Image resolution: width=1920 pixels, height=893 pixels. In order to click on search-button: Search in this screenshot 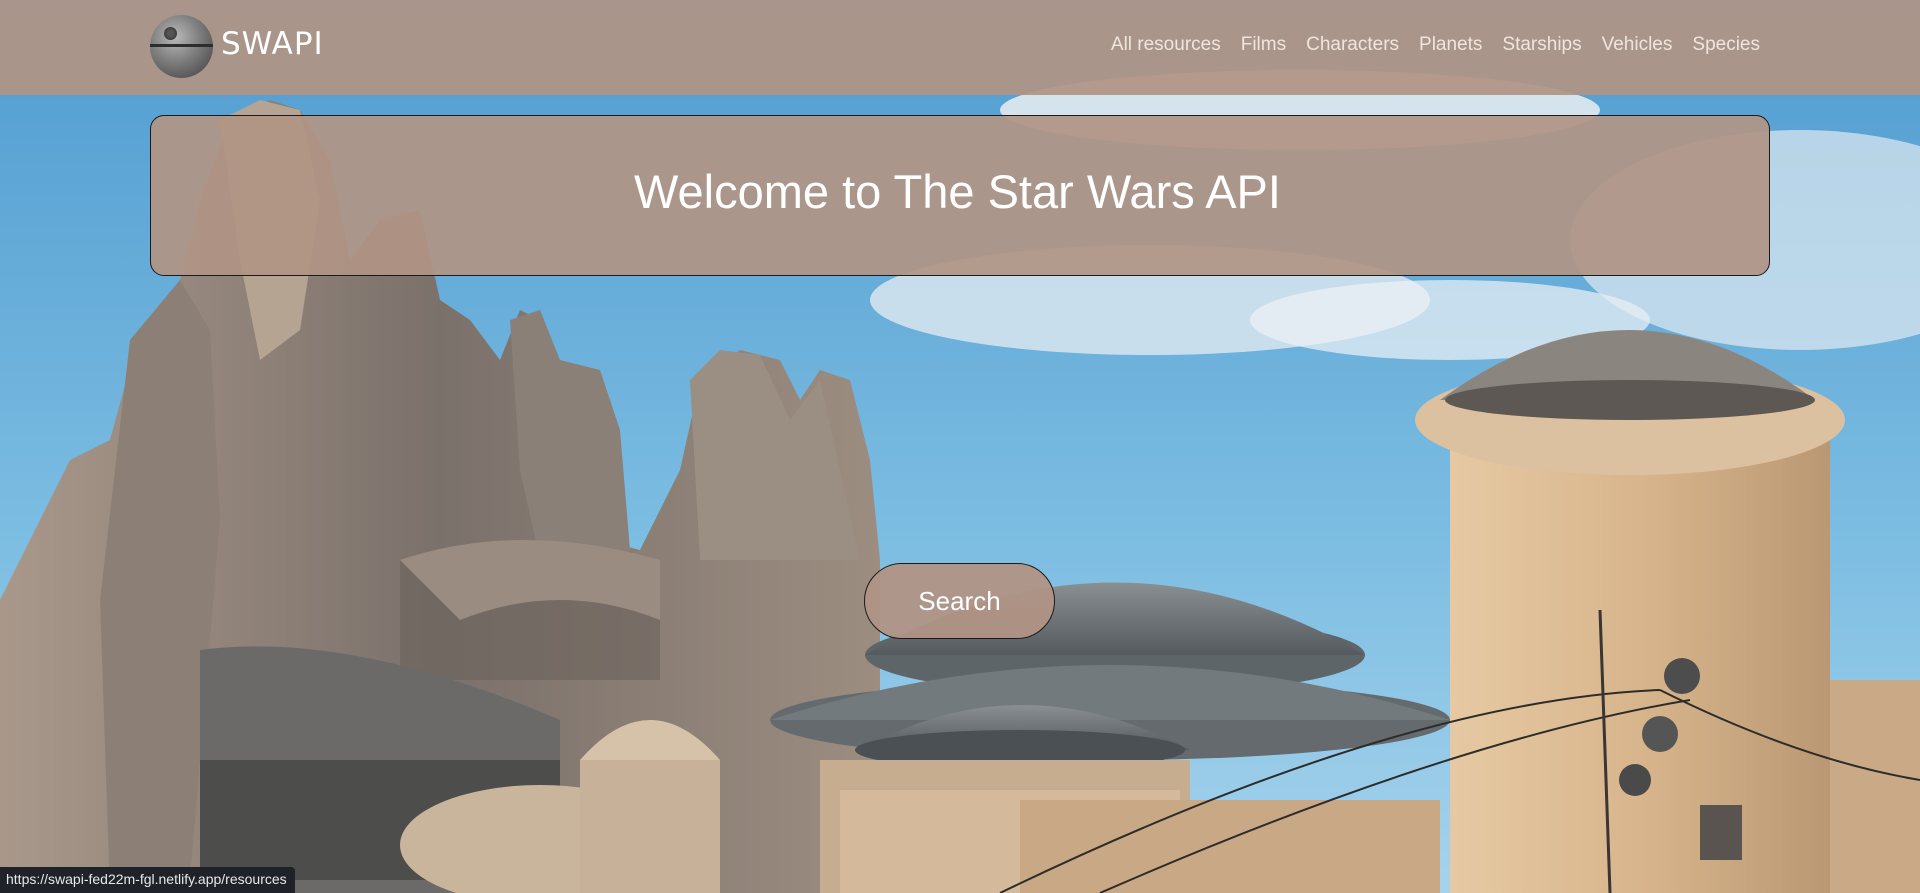, I will do `click(959, 601)`.